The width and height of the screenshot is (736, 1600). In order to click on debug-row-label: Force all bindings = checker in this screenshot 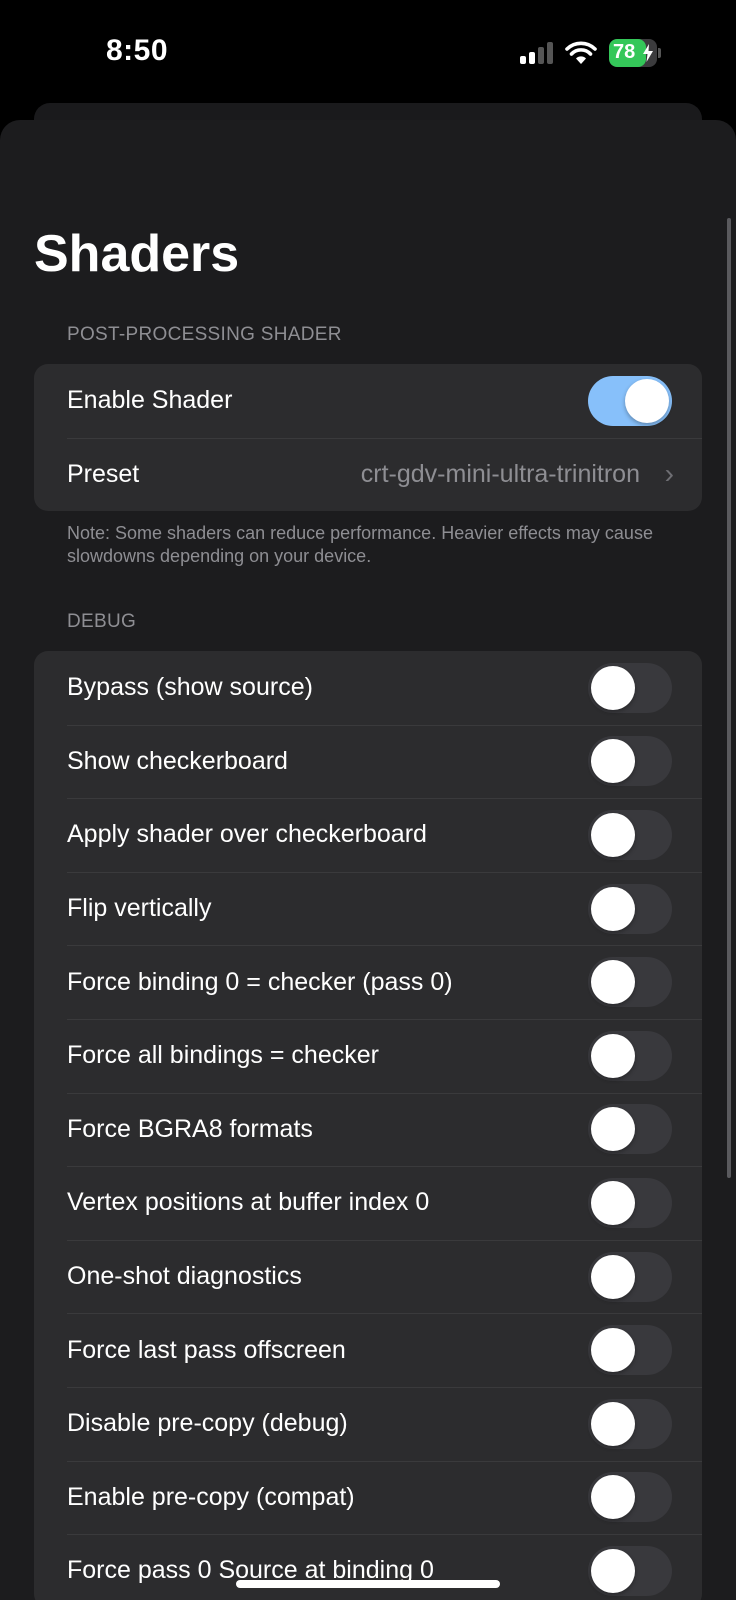, I will do `click(223, 1055)`.